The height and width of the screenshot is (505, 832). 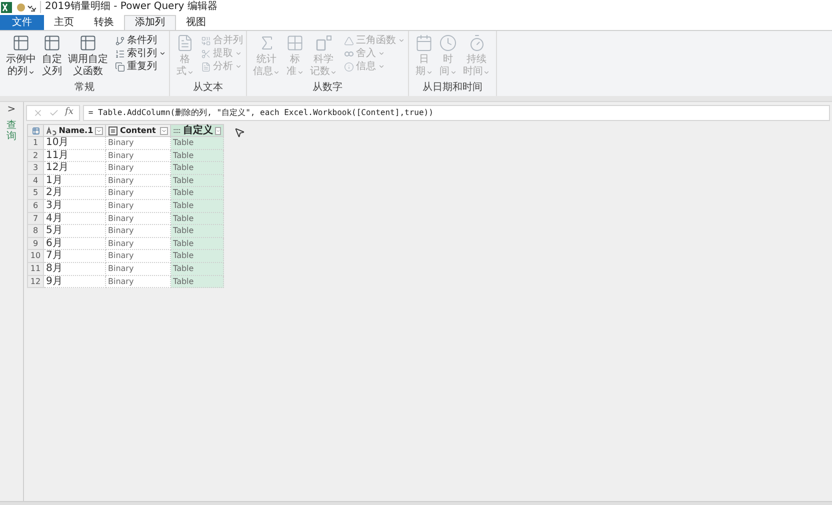 I want to click on column-header: Content, so click(x=138, y=130).